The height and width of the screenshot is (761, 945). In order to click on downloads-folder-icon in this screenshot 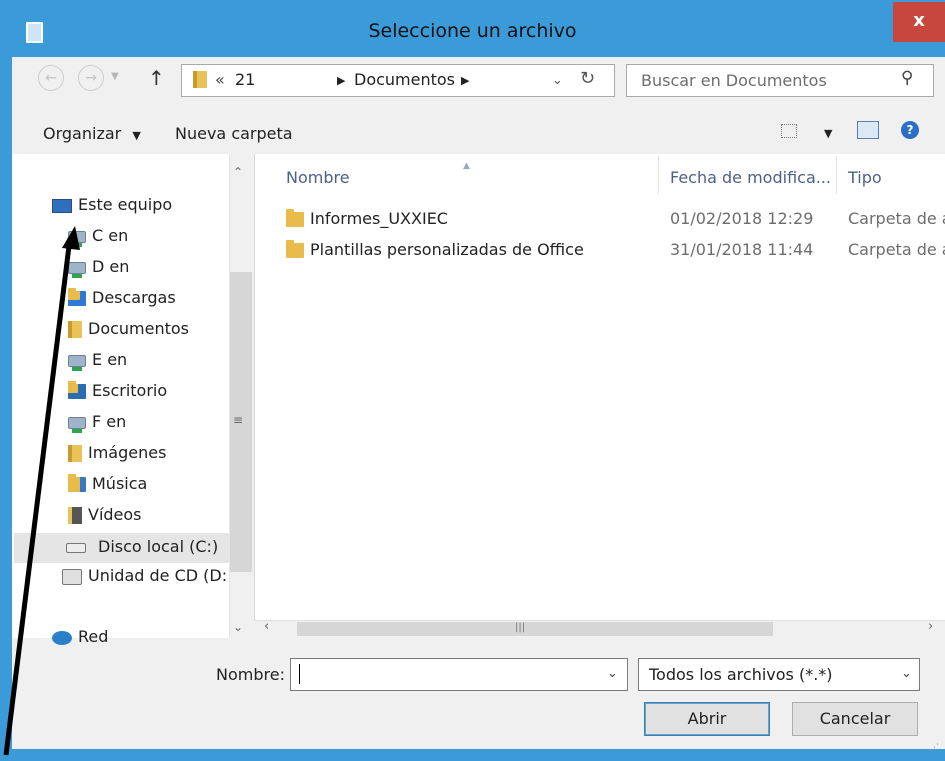, I will do `click(77, 297)`.